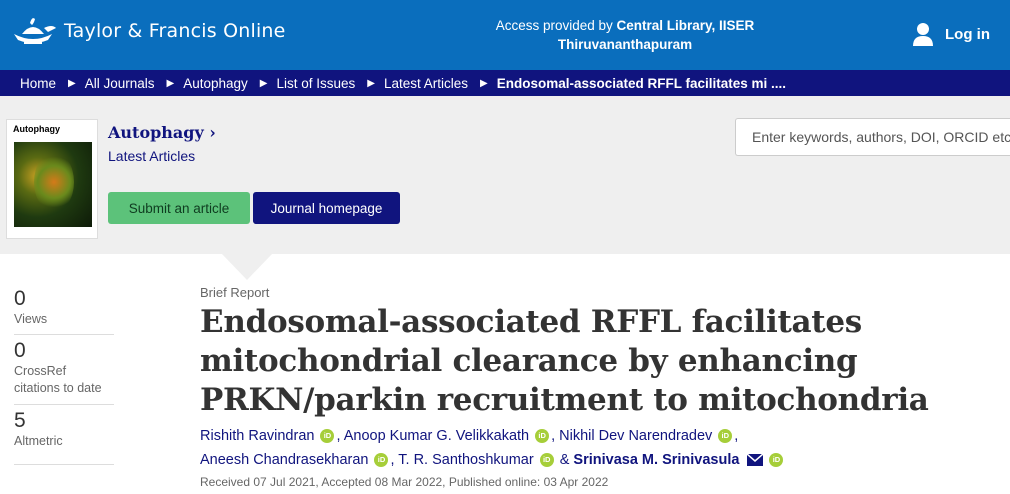  Describe the element at coordinates (436, 436) in the screenshot. I see `author-link: Anoop Kumar G. Velikkakath` at that location.